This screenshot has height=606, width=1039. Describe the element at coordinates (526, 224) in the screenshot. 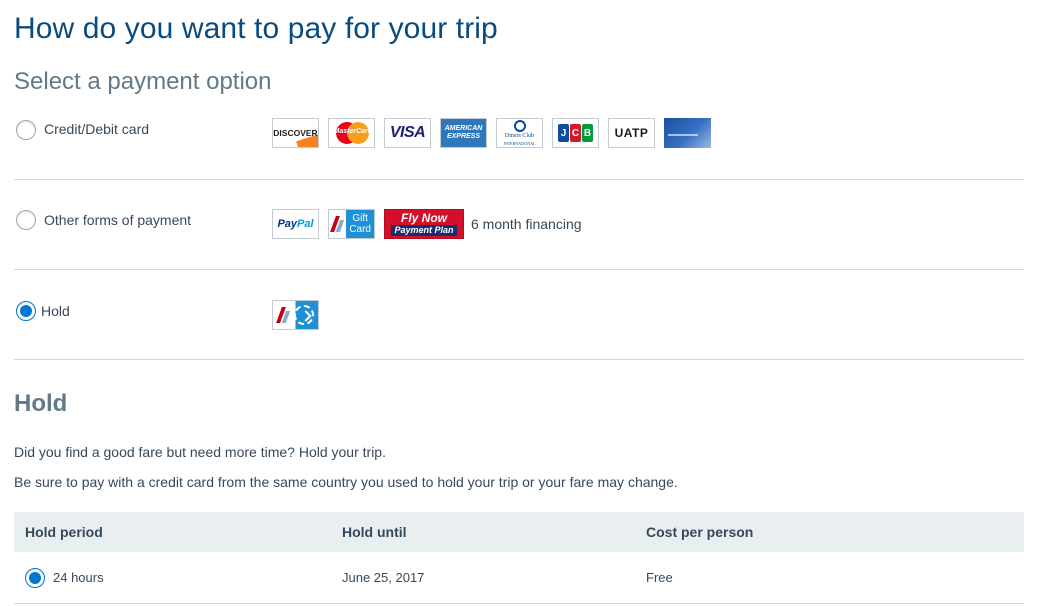

I see `financing-text: 6 month financing` at that location.